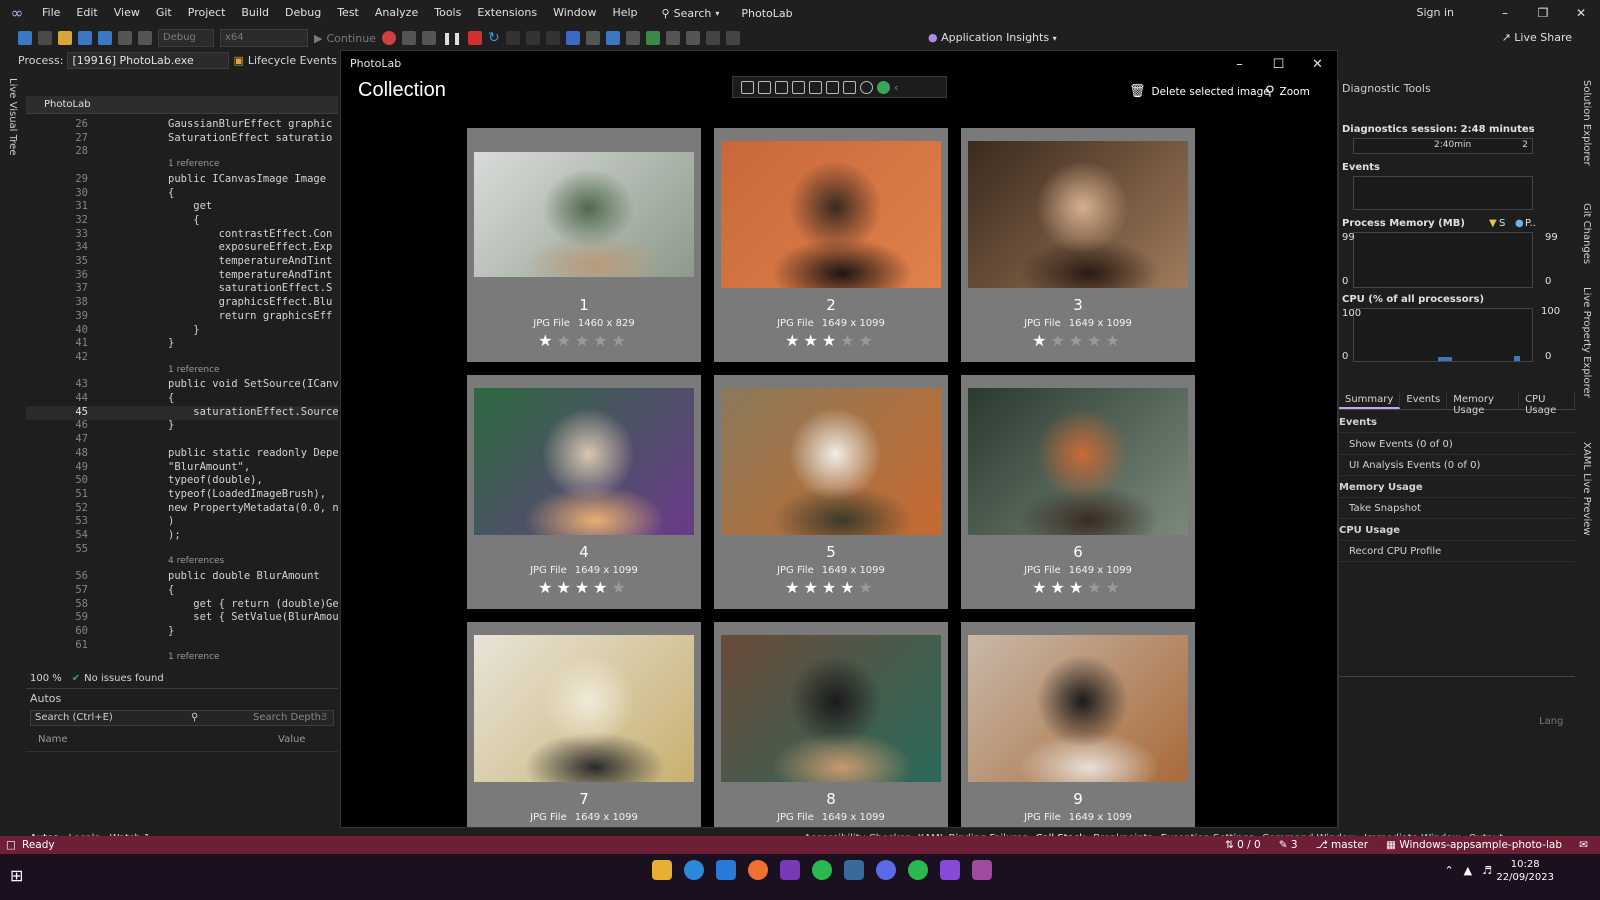 This screenshot has width=1600, height=900. I want to click on live-tree-icon, so click(612, 38).